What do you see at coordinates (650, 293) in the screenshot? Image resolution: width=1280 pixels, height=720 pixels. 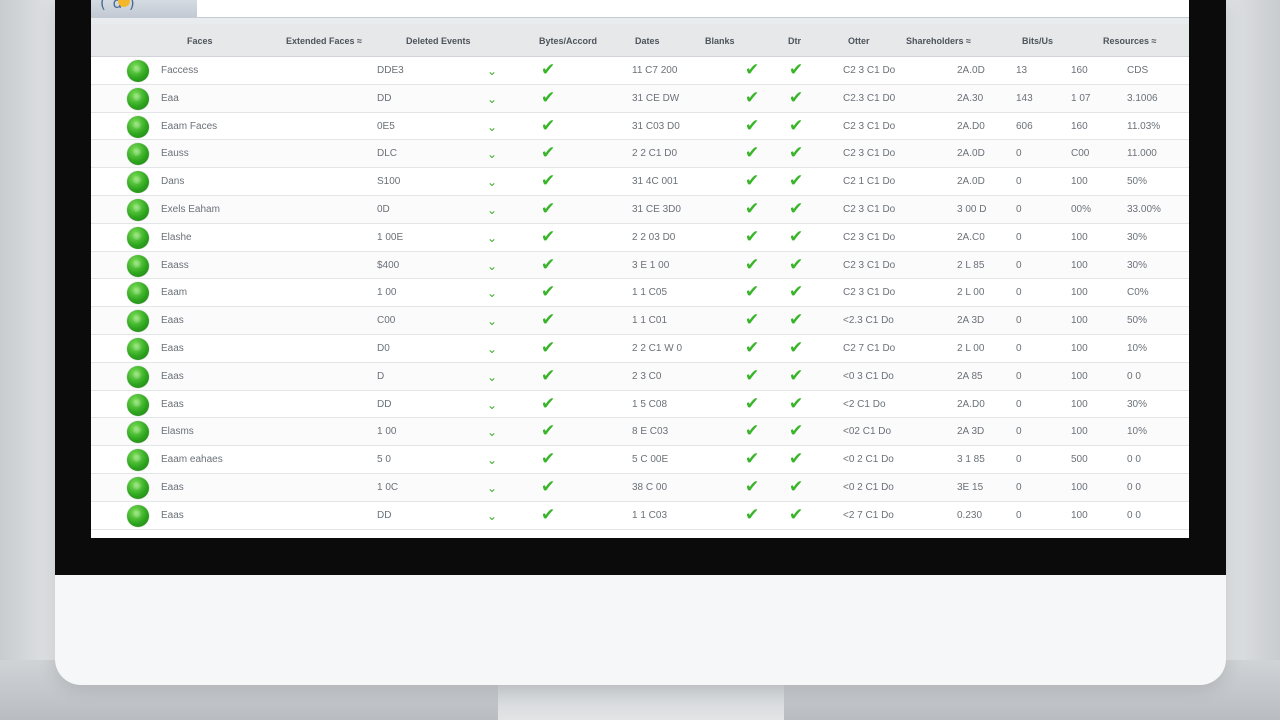 I see `row-date: 1 1 C05` at bounding box center [650, 293].